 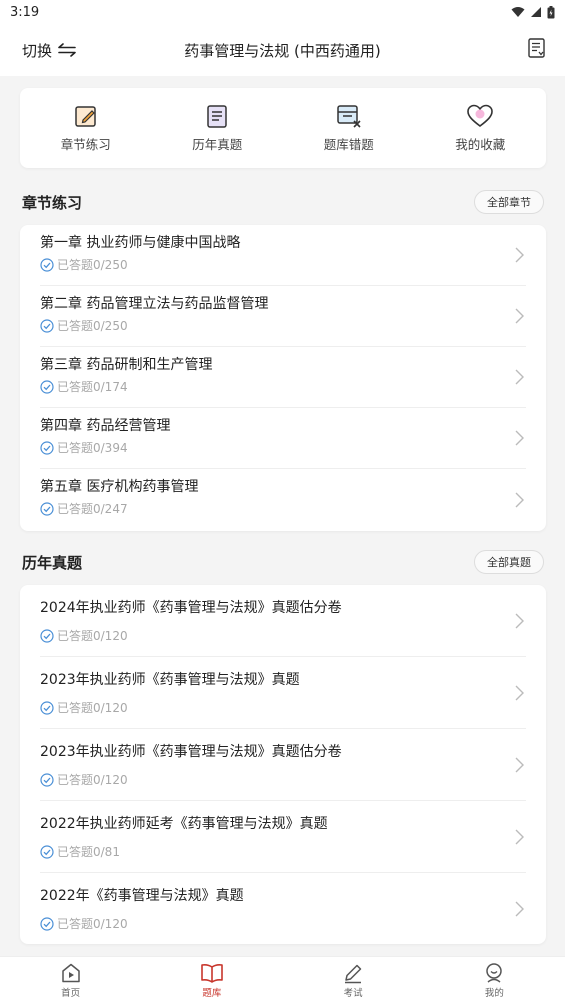 I want to click on document-icon, so click(x=536, y=48).